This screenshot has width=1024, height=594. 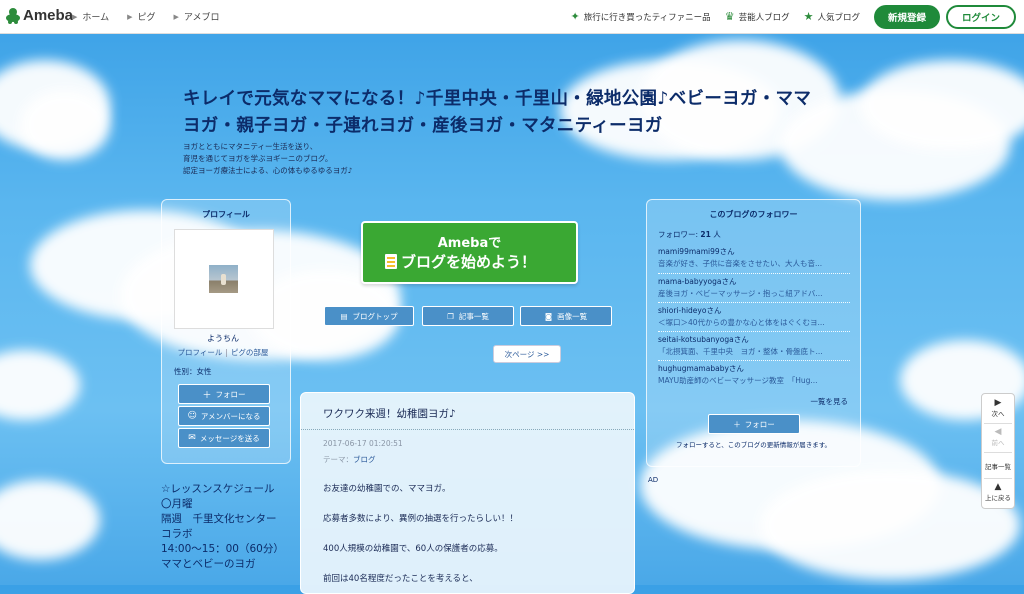 I want to click on sparkle-icon: ✦, so click(x=575, y=16).